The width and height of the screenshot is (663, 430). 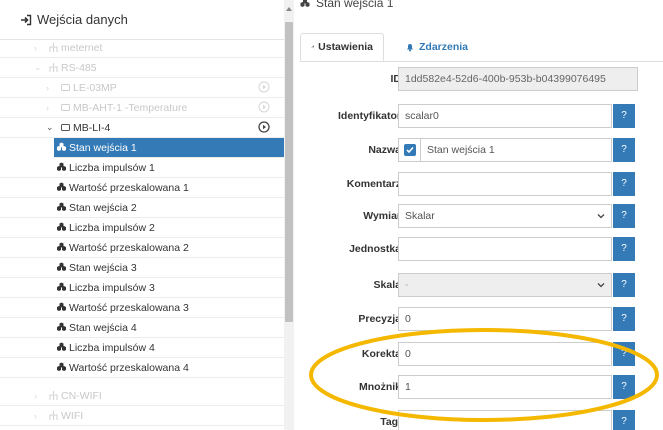 I want to click on tree-header-title: Wejścia danych, so click(x=82, y=19).